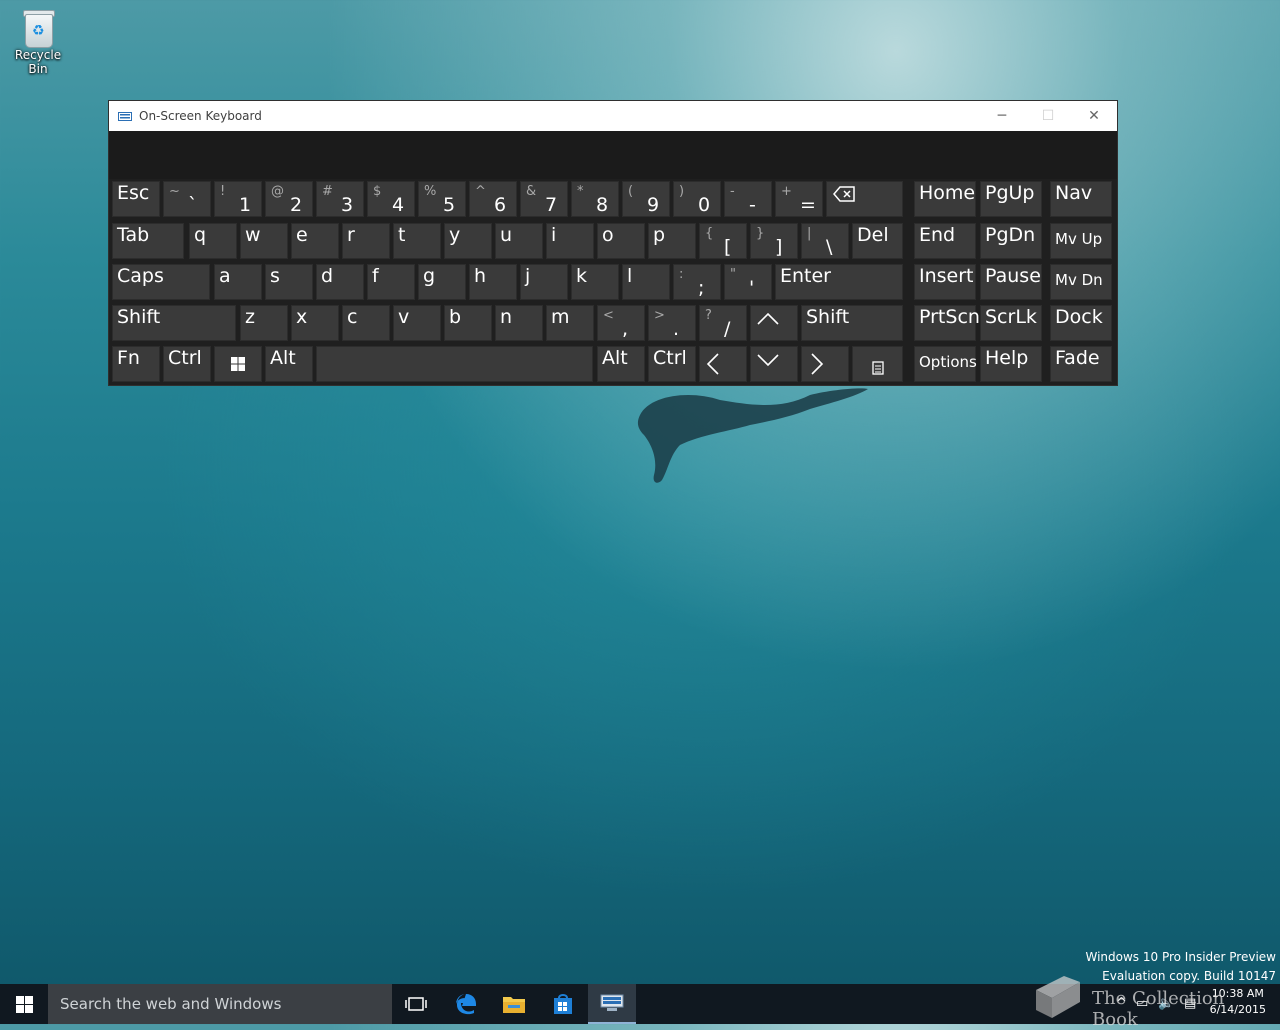 This screenshot has width=1280, height=1030. Describe the element at coordinates (852, 323) in the screenshot. I see `key-rshift: Shift` at that location.